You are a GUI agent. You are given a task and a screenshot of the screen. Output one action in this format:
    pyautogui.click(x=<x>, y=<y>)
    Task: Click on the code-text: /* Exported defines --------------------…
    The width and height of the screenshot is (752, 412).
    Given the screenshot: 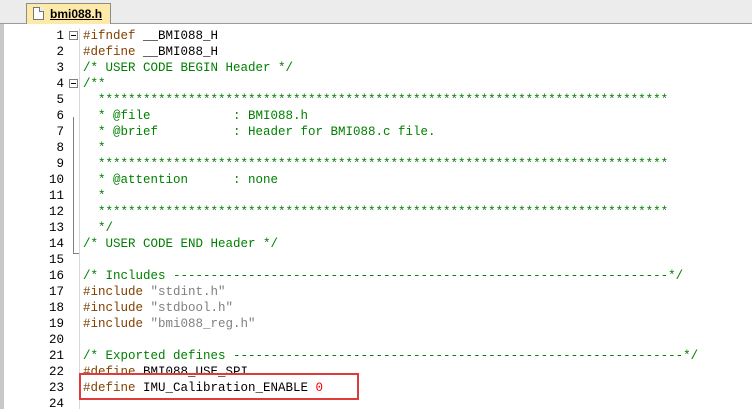 What is the action you would take?
    pyautogui.click(x=390, y=356)
    